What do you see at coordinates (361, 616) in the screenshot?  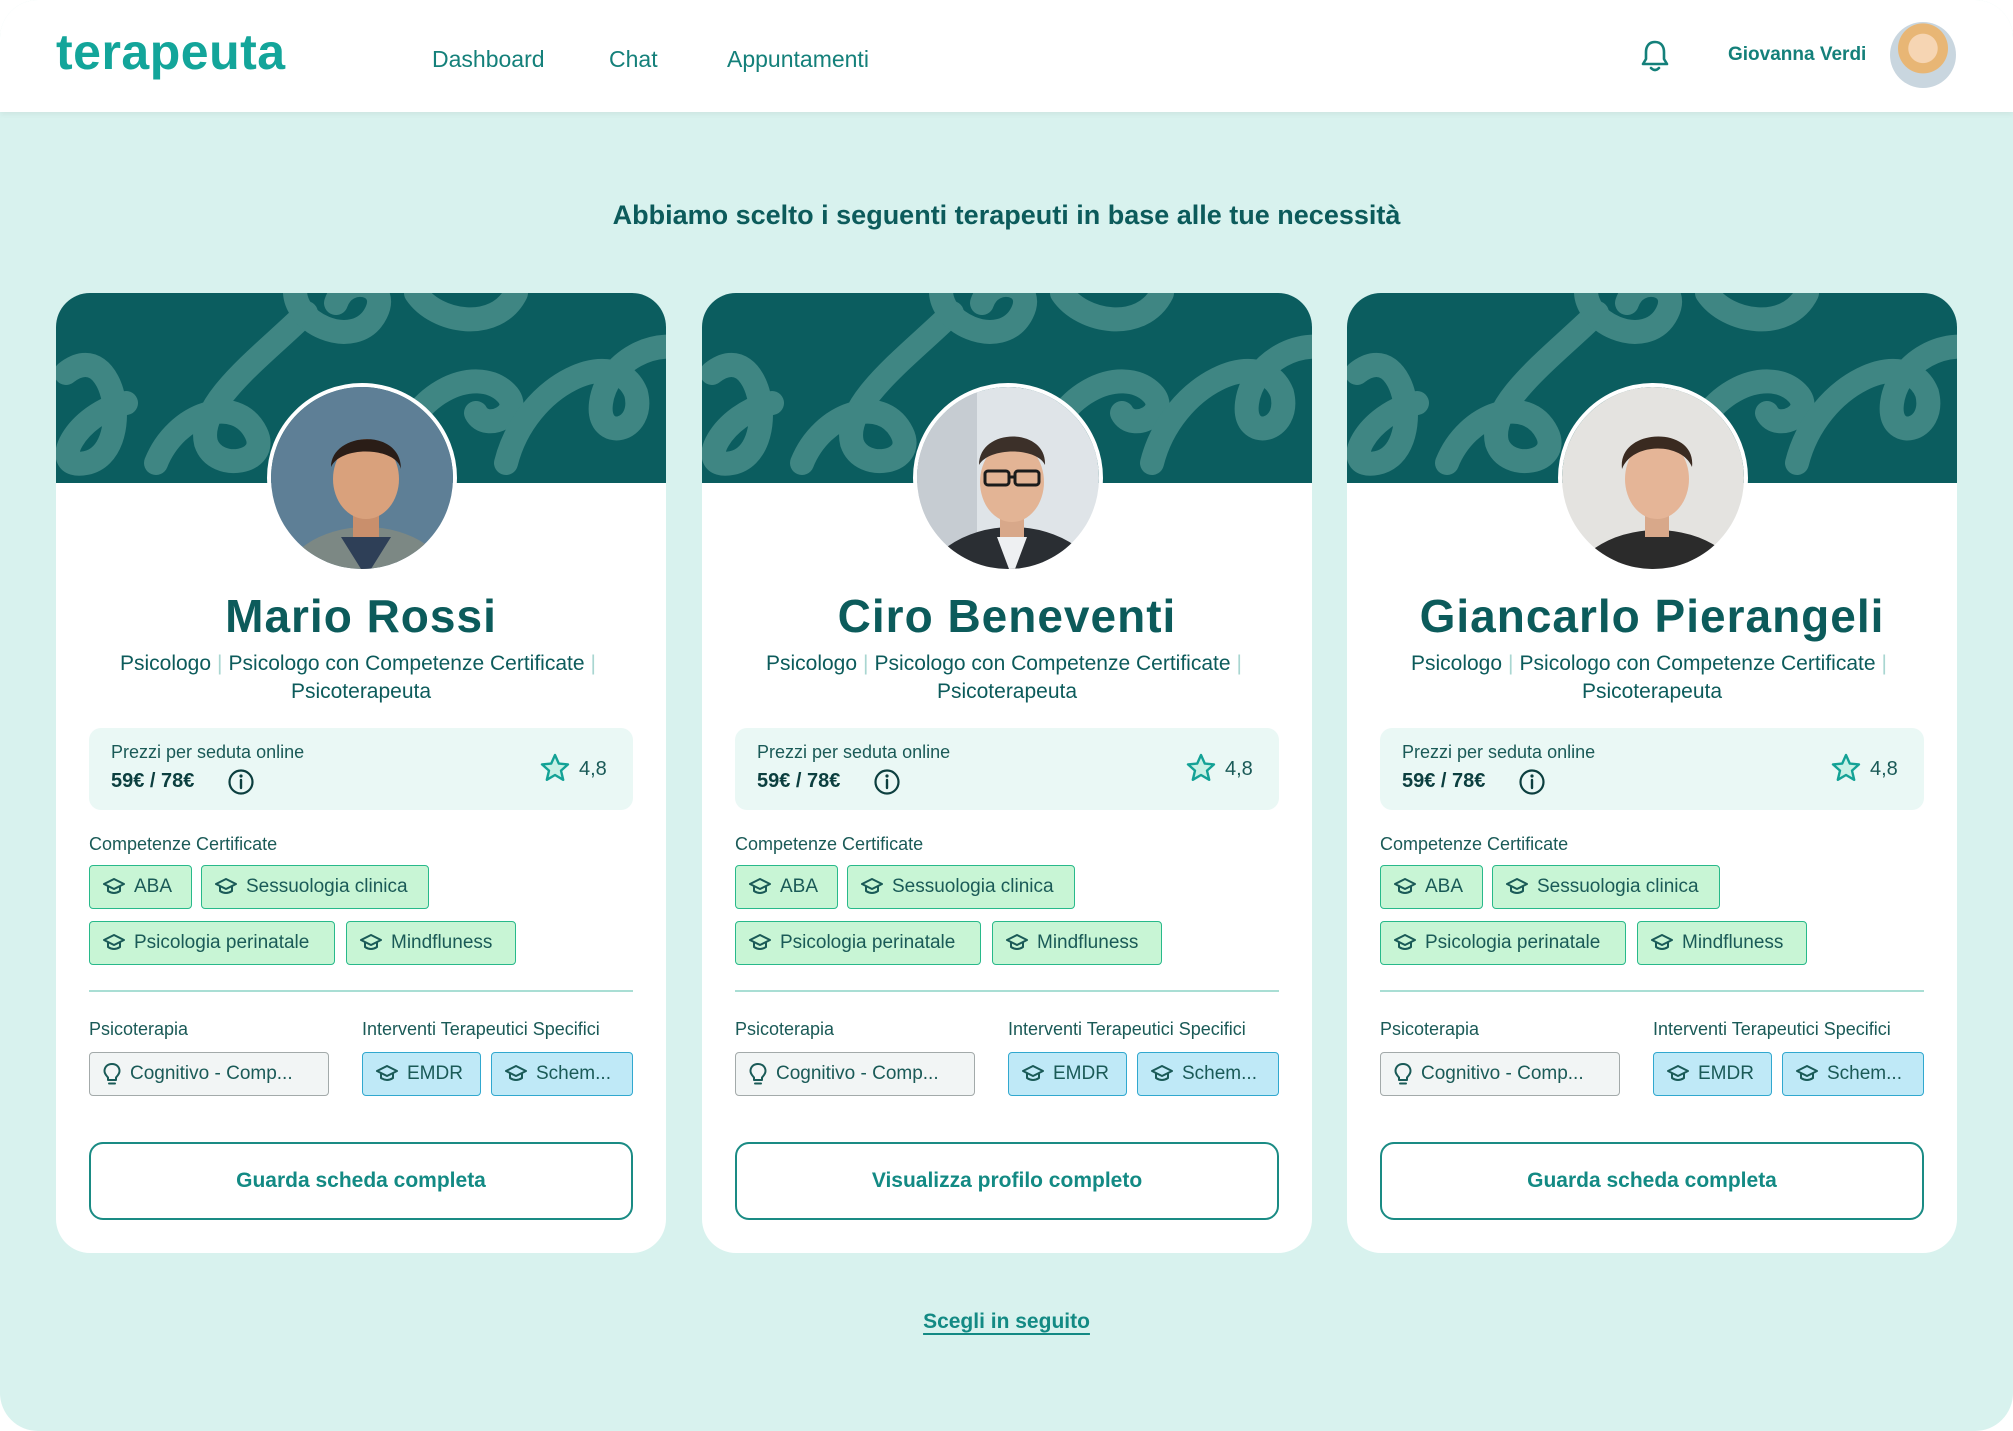 I see `therapist-name: Mario Rossi` at bounding box center [361, 616].